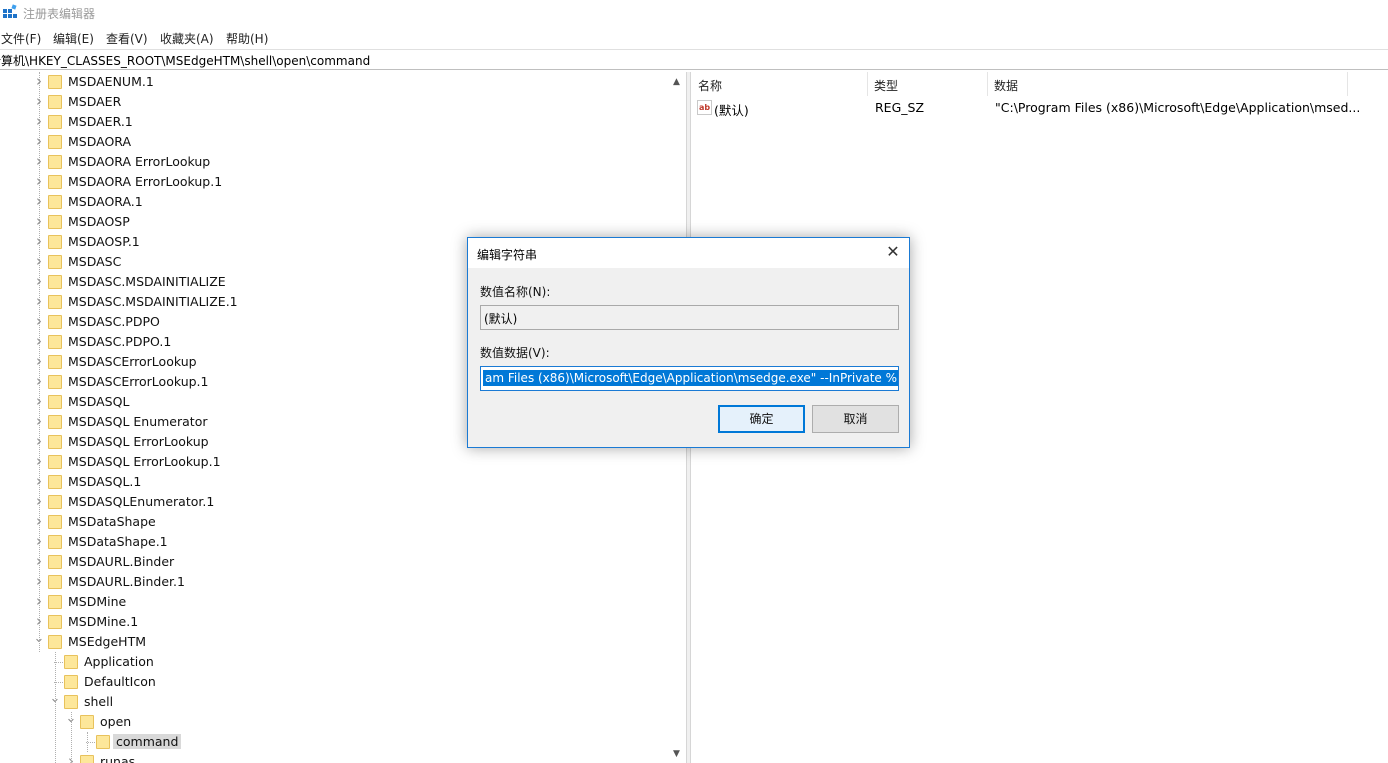 This screenshot has height=763, width=1388. I want to click on regedit-icon, so click(10, 11).